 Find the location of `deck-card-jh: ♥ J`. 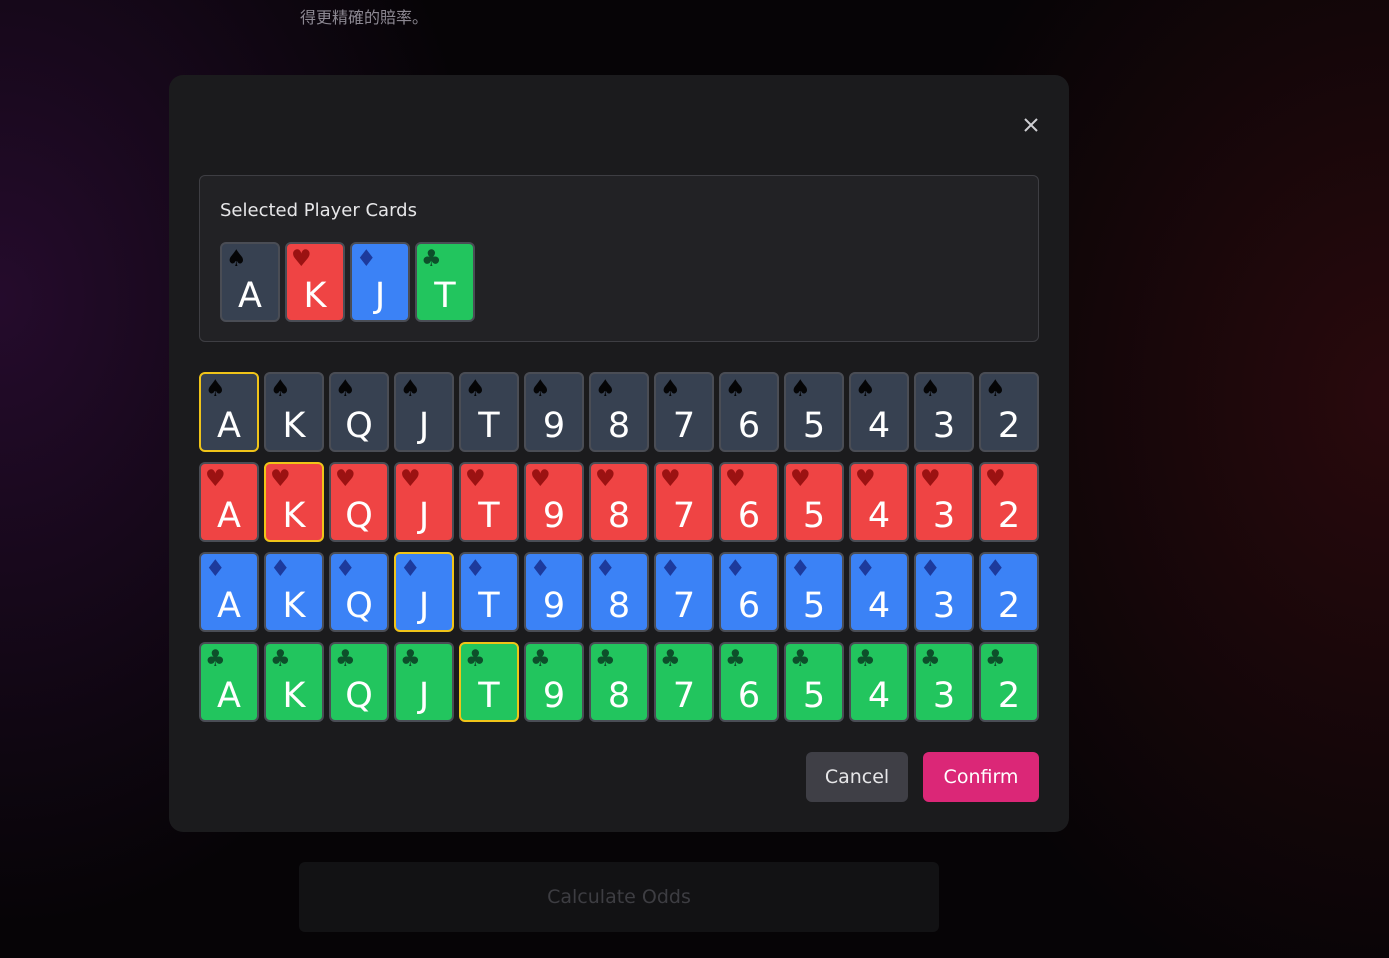

deck-card-jh: ♥ J is located at coordinates (424, 502).